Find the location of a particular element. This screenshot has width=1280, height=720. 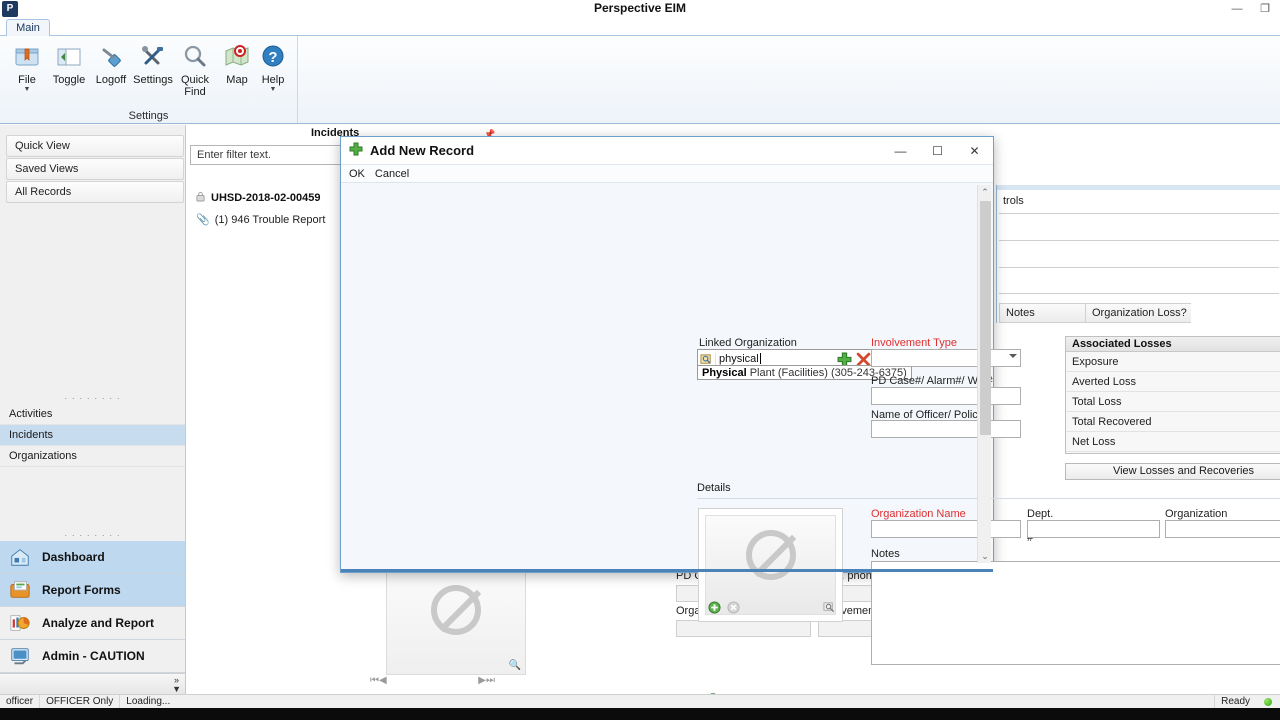

file-cabinet-icon is located at coordinates (27, 57).